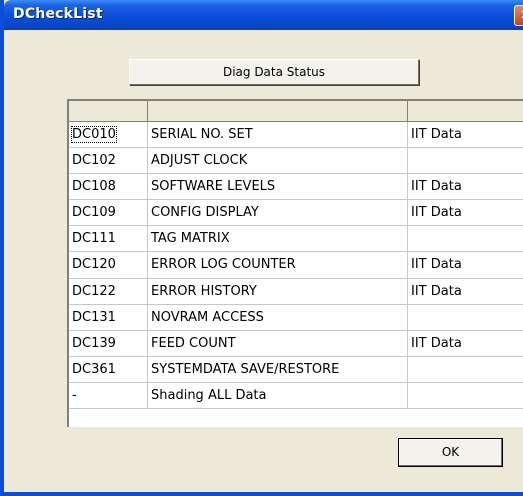 This screenshot has width=523, height=496. I want to click on row-code: DC122, so click(108, 291).